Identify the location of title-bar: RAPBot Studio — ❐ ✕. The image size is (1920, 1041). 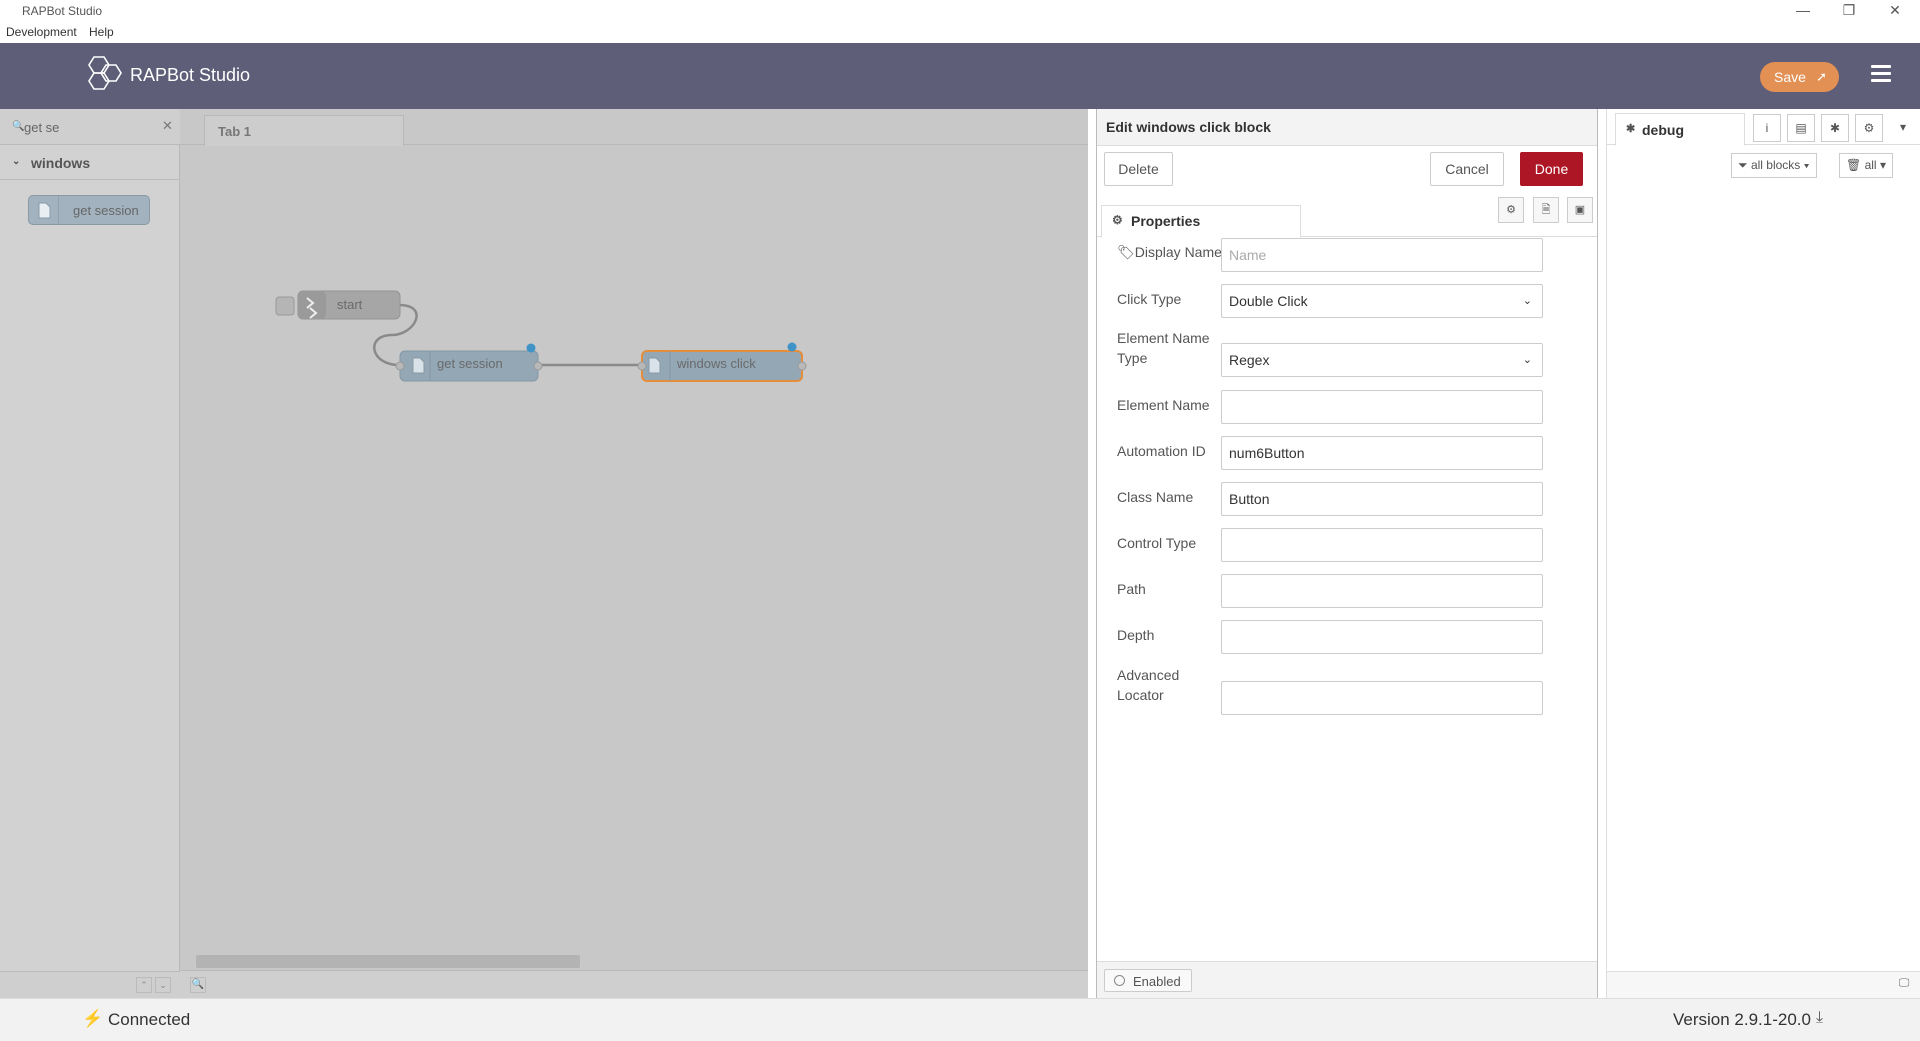
(960, 11).